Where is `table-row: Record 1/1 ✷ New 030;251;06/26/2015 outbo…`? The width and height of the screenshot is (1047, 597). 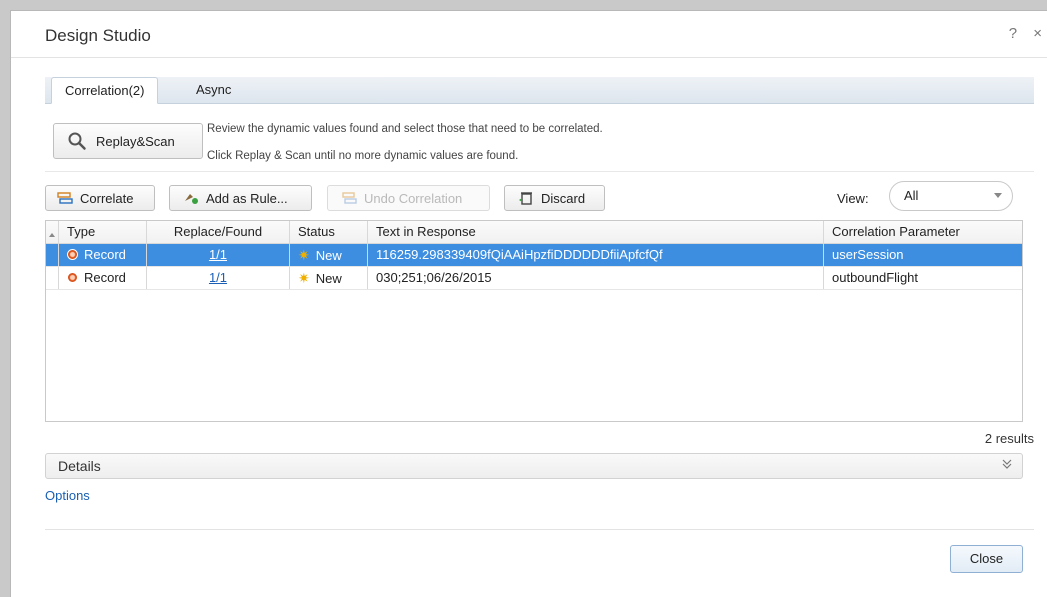 table-row: Record 1/1 ✷ New 030;251;06/26/2015 outbo… is located at coordinates (534, 278).